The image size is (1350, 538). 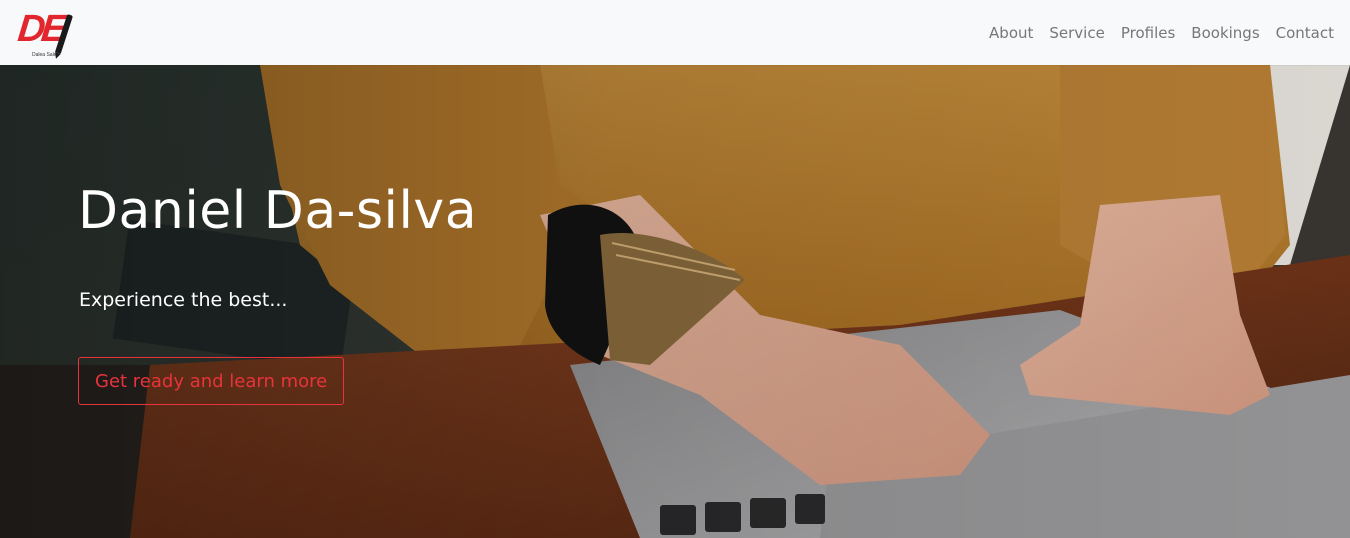 What do you see at coordinates (1076, 33) in the screenshot?
I see `nav-link-service: Service` at bounding box center [1076, 33].